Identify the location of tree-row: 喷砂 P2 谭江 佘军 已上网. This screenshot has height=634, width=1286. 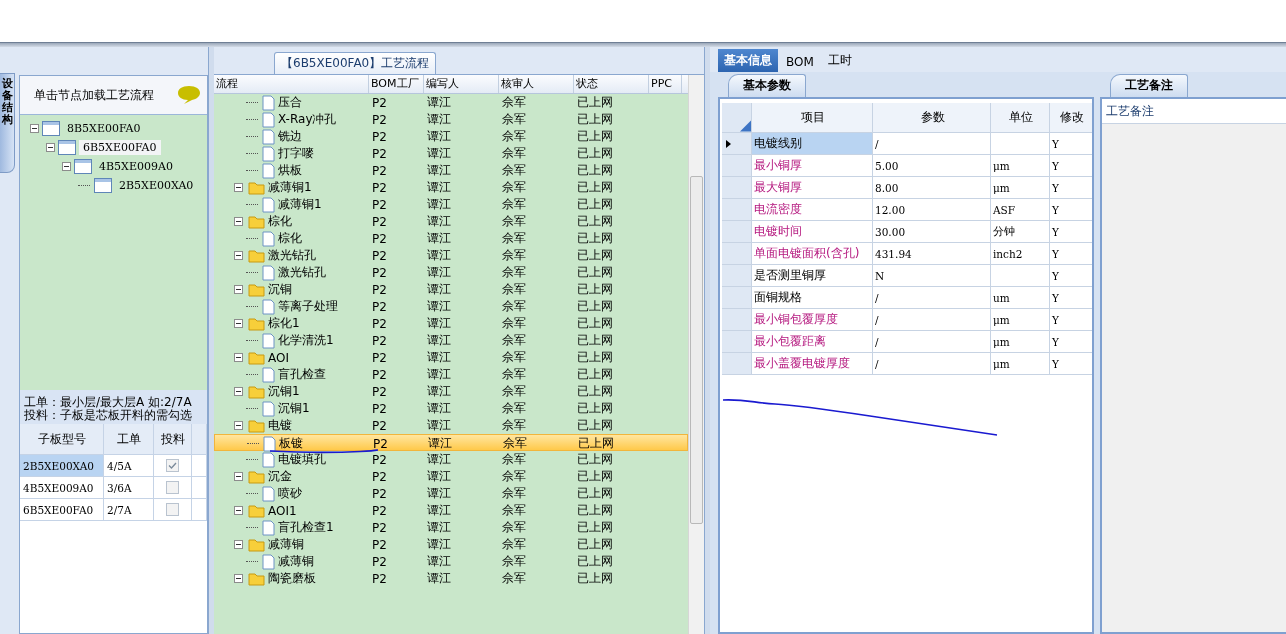
(451, 493).